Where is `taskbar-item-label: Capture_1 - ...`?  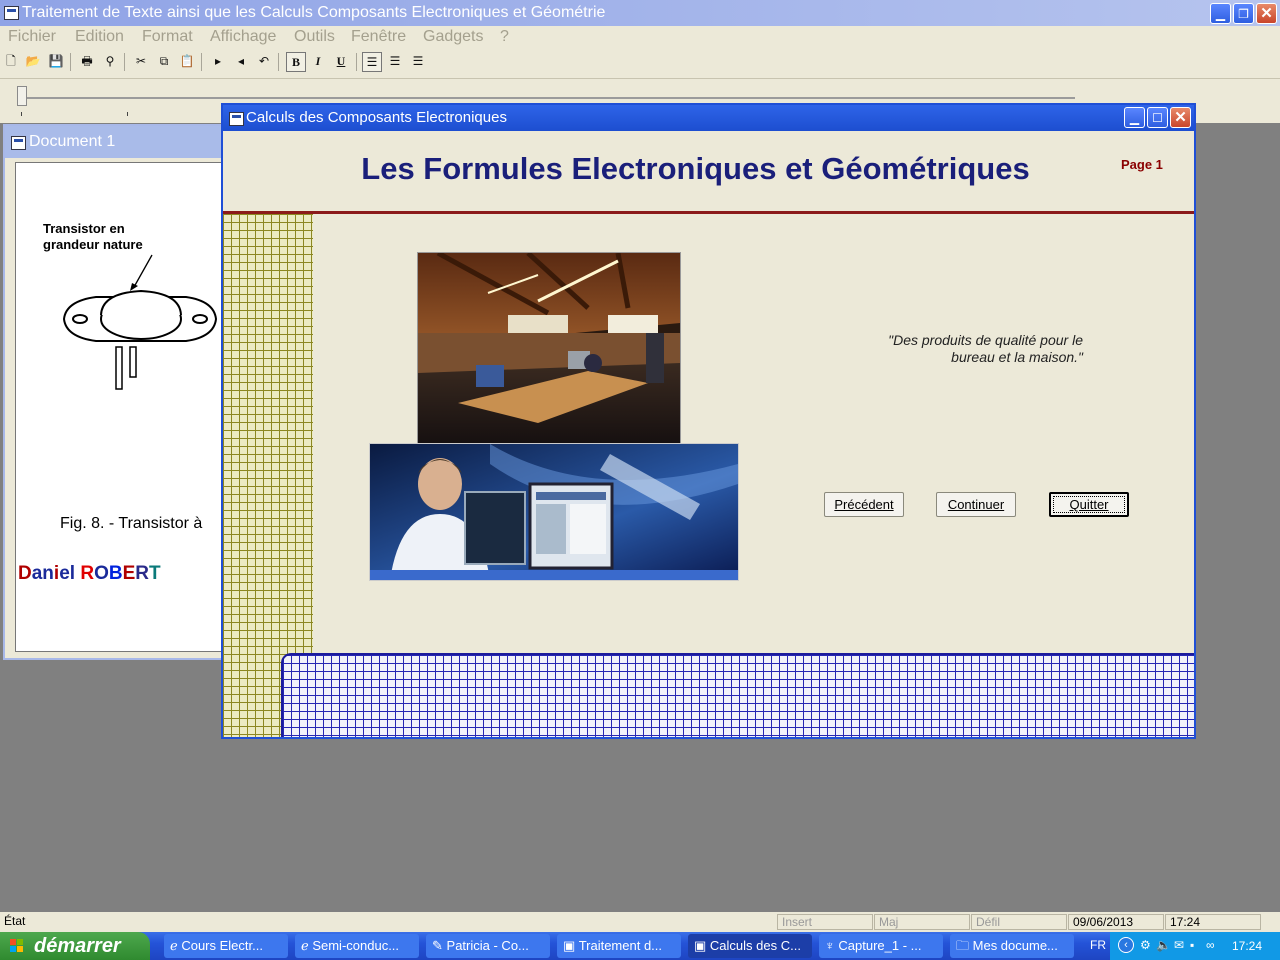 taskbar-item-label: Capture_1 - ... is located at coordinates (880, 945).